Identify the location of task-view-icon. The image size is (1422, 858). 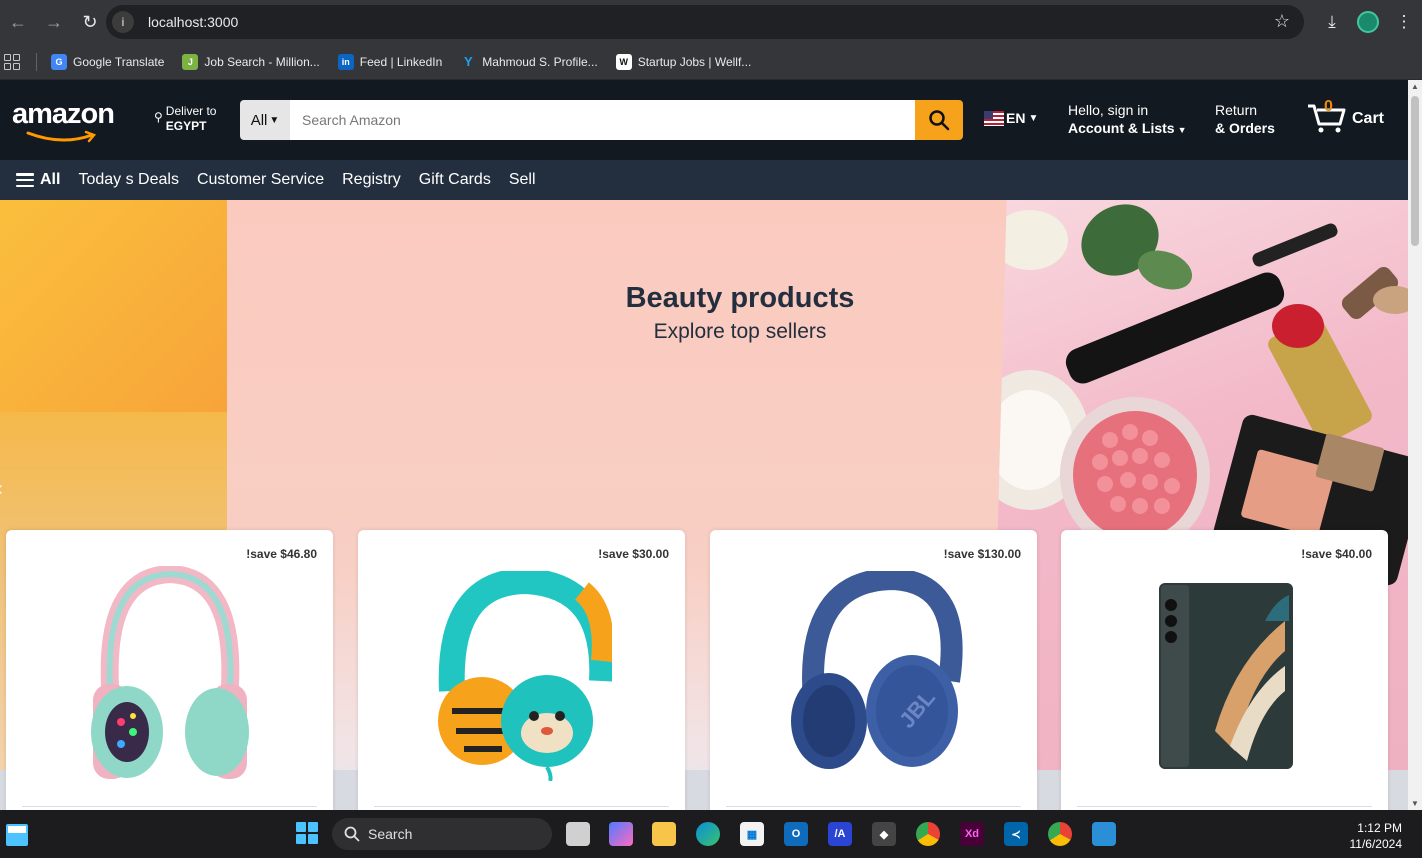
(578, 834).